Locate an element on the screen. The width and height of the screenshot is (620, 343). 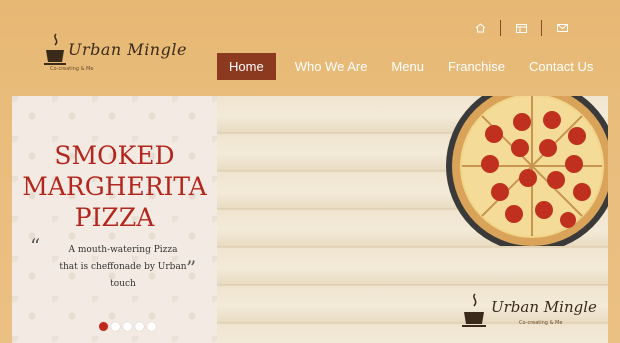
slide-watermark-logo: Urban Mingle Co-creating & Me is located at coordinates (532, 312).